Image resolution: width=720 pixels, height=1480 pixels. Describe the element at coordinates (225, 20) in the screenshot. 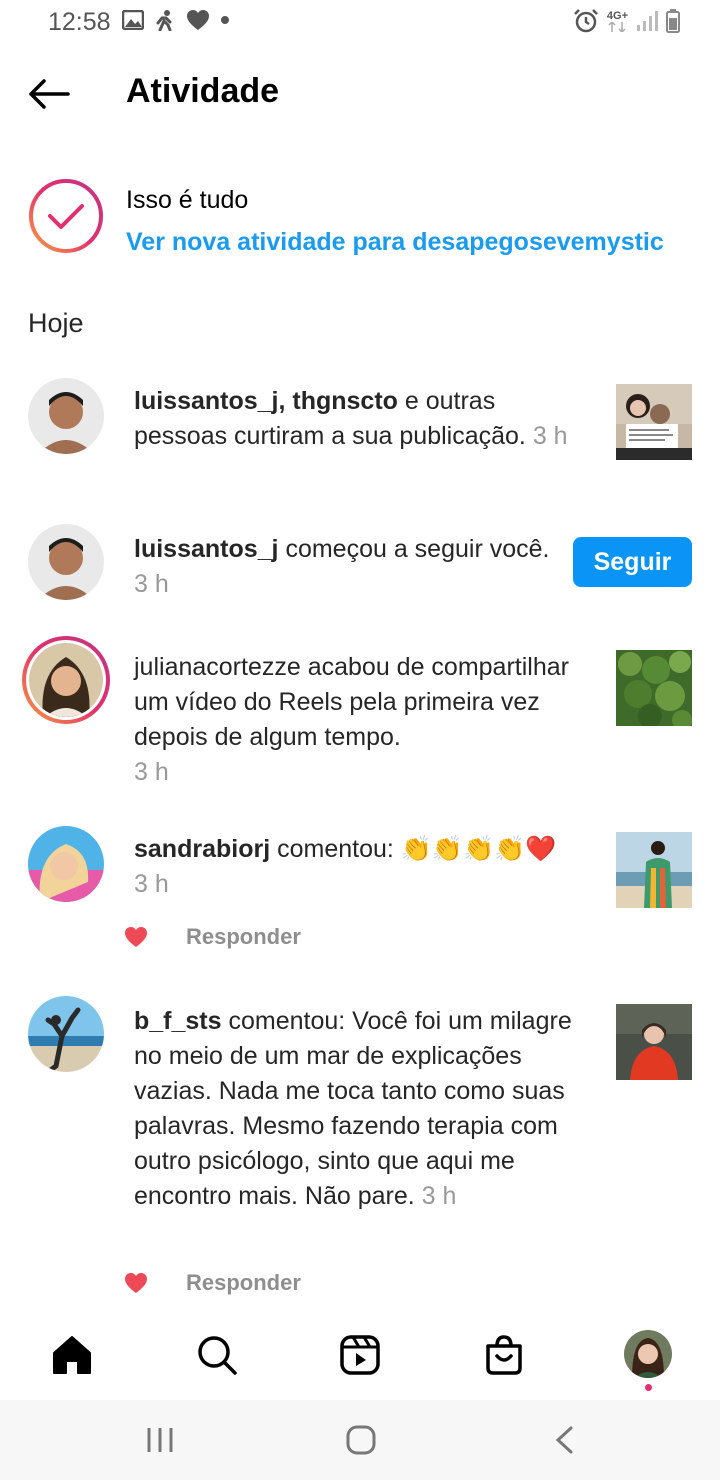

I see `dot-icon` at that location.